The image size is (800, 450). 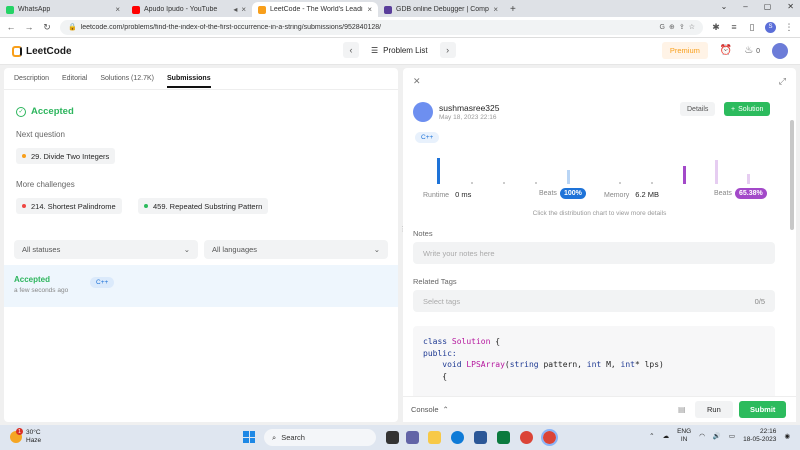 I want to click on submitter-avatar, so click(x=423, y=112).